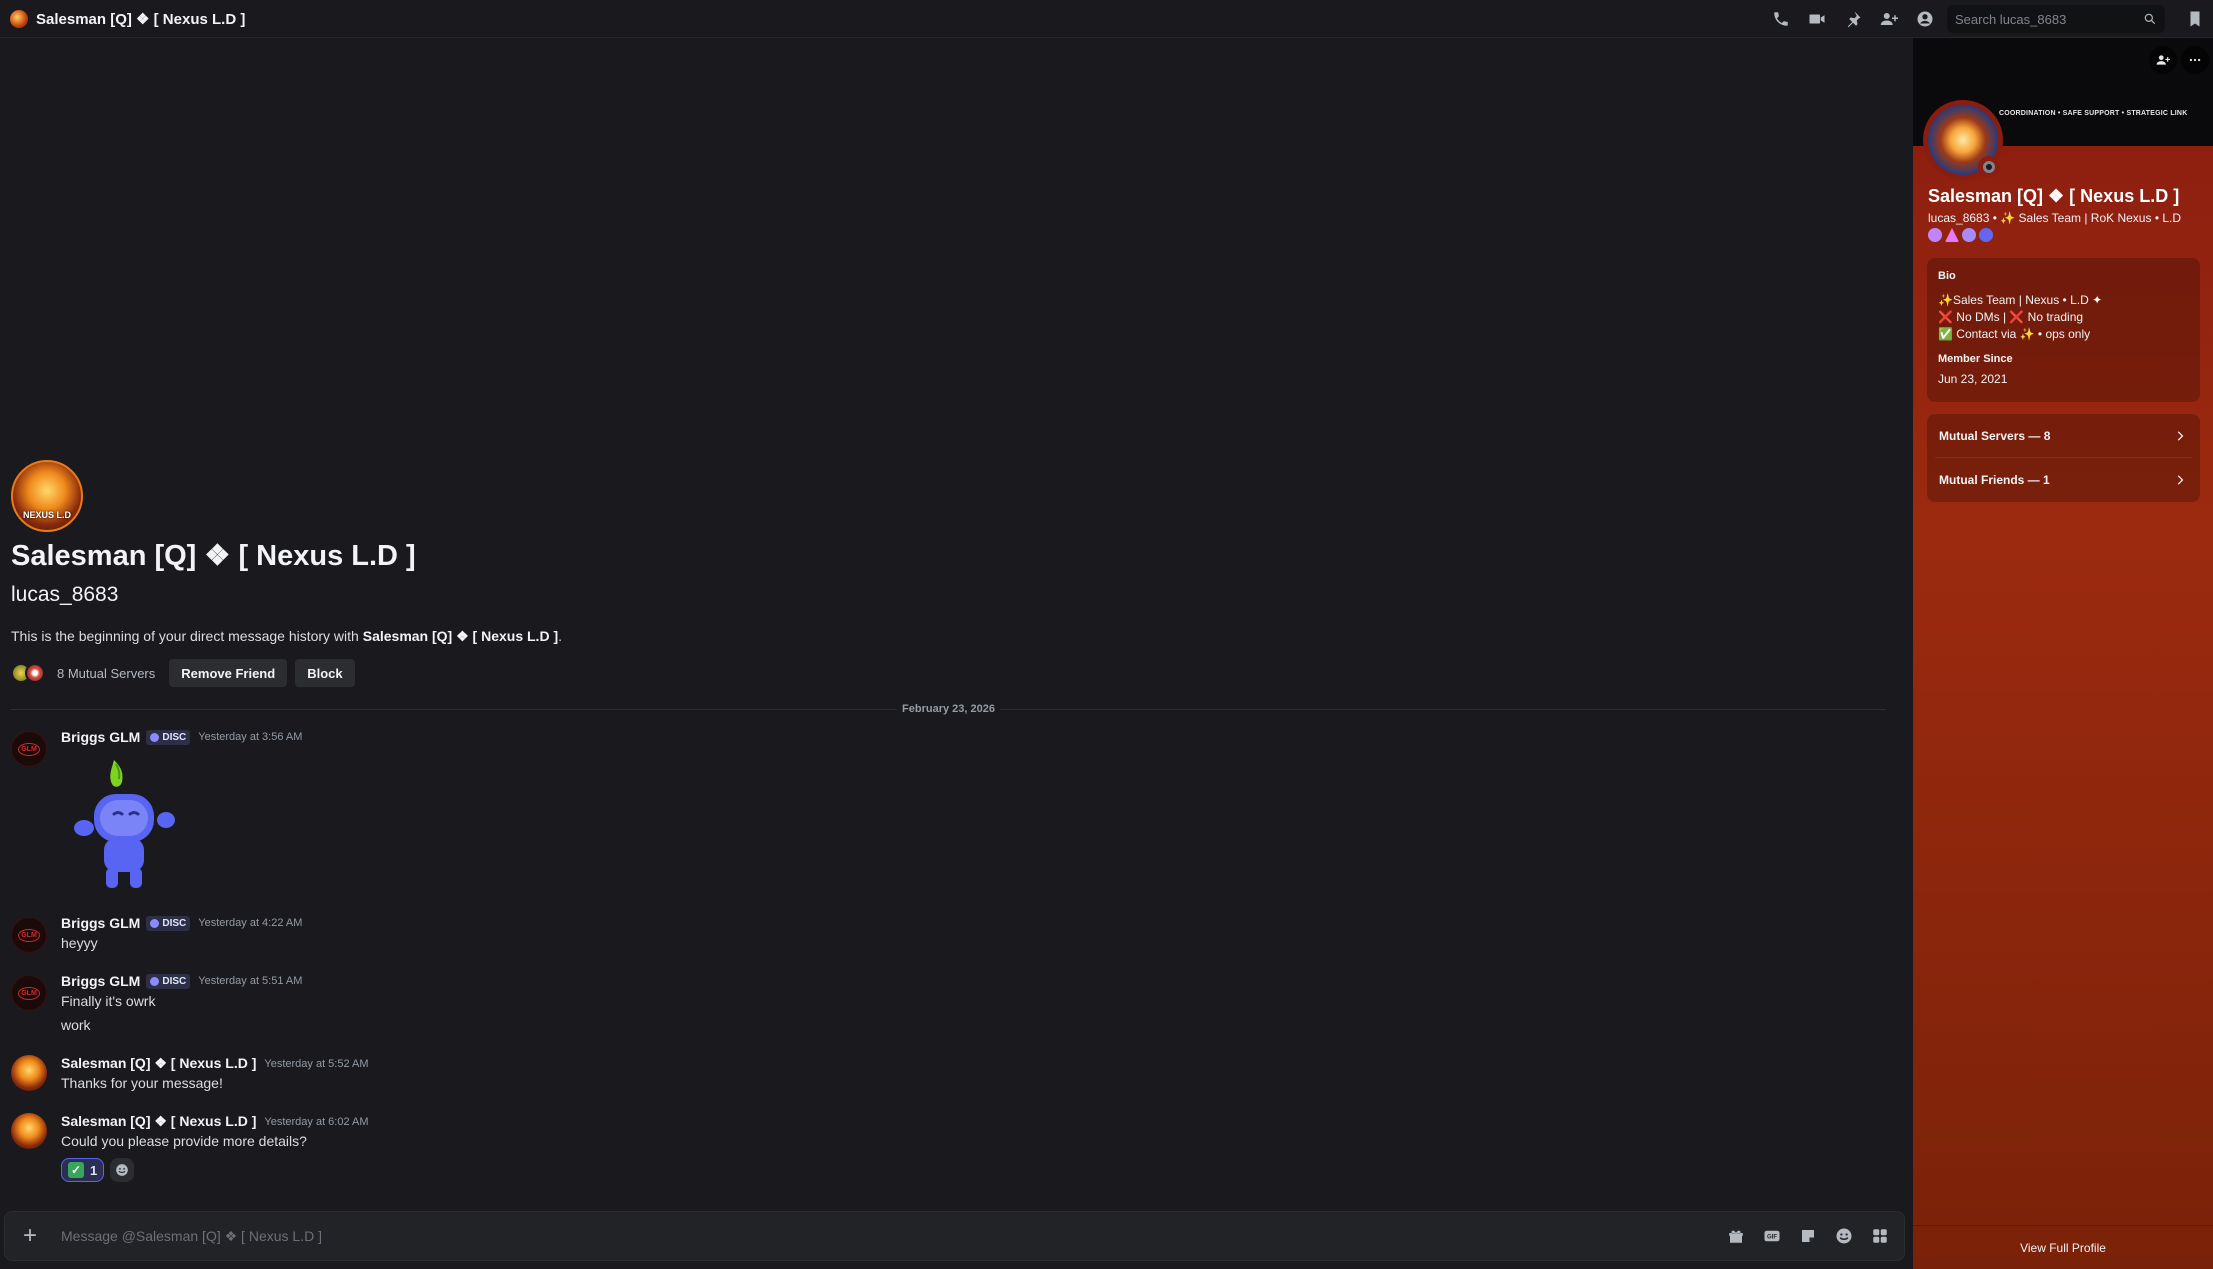 The image size is (2213, 1269). I want to click on mutuals-card: Mutual Servers — 8 Mutual Friends — 1, so click(2063, 458).